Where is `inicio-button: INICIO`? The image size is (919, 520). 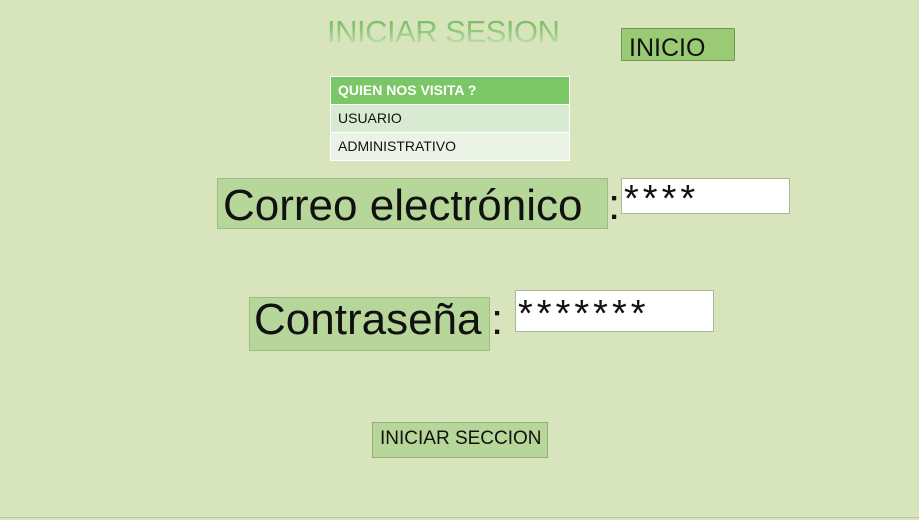 inicio-button: INICIO is located at coordinates (678, 45).